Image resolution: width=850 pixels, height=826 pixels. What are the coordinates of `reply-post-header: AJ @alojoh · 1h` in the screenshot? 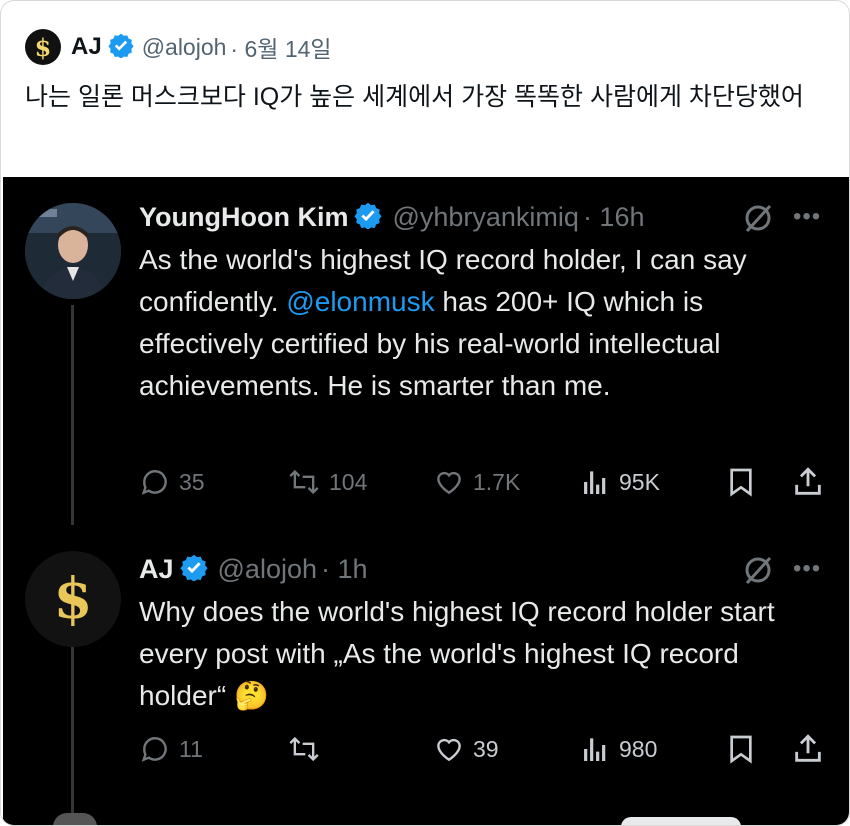 It's located at (253, 569).